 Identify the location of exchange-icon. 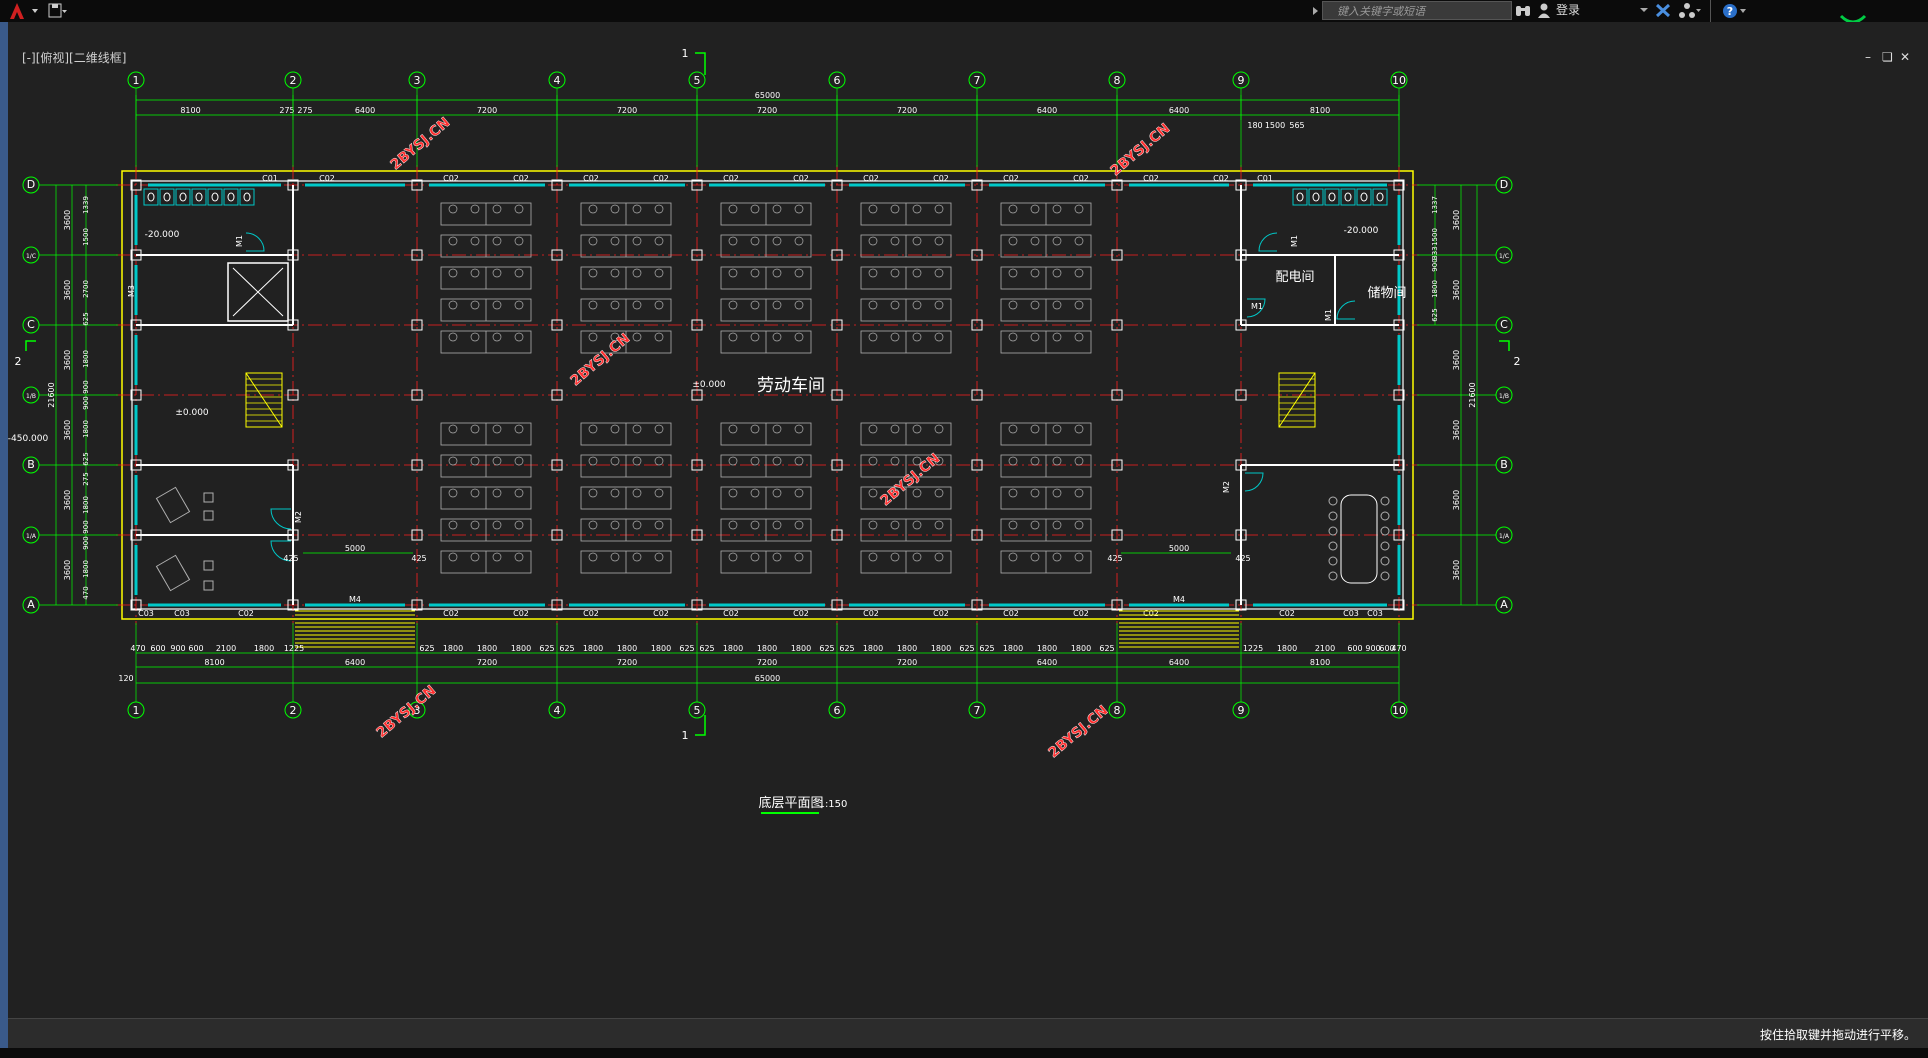
(1663, 10).